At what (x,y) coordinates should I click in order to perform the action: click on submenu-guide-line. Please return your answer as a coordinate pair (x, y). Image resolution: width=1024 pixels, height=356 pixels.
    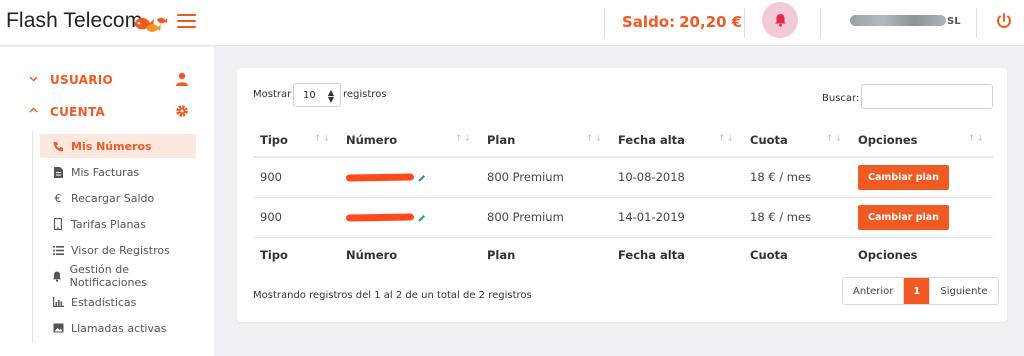
    Looking at the image, I should click on (32, 237).